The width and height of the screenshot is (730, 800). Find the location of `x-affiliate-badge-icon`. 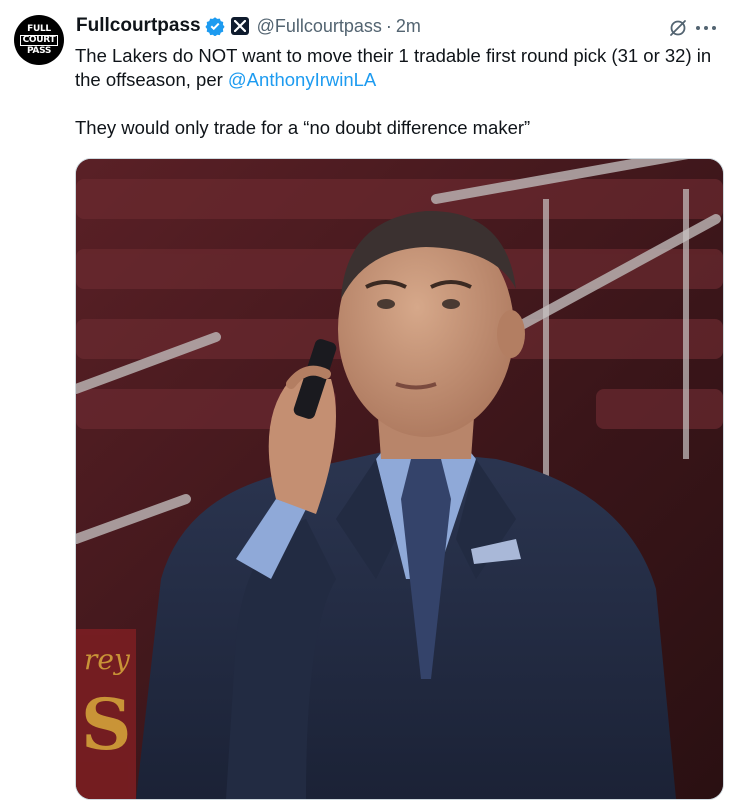

x-affiliate-badge-icon is located at coordinates (239, 26).